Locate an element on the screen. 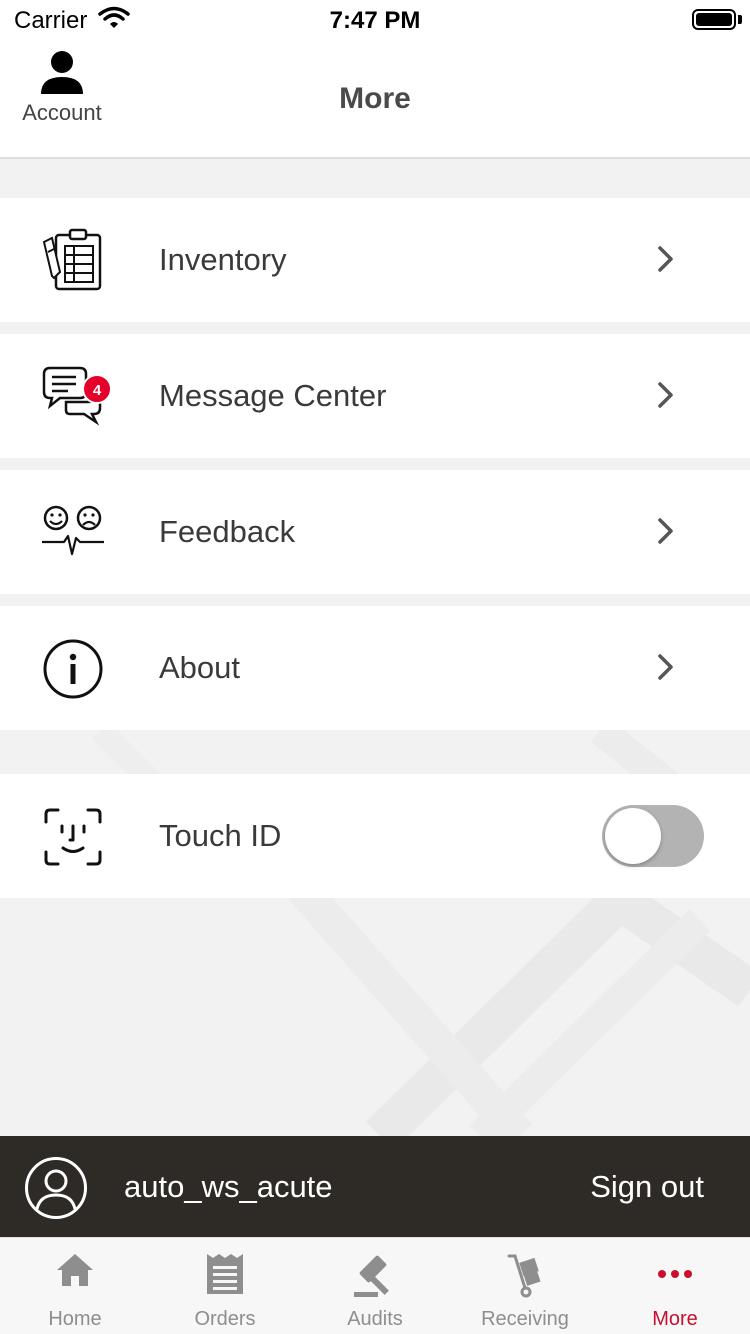 The width and height of the screenshot is (750, 1334). page-title: More is located at coordinates (375, 98).